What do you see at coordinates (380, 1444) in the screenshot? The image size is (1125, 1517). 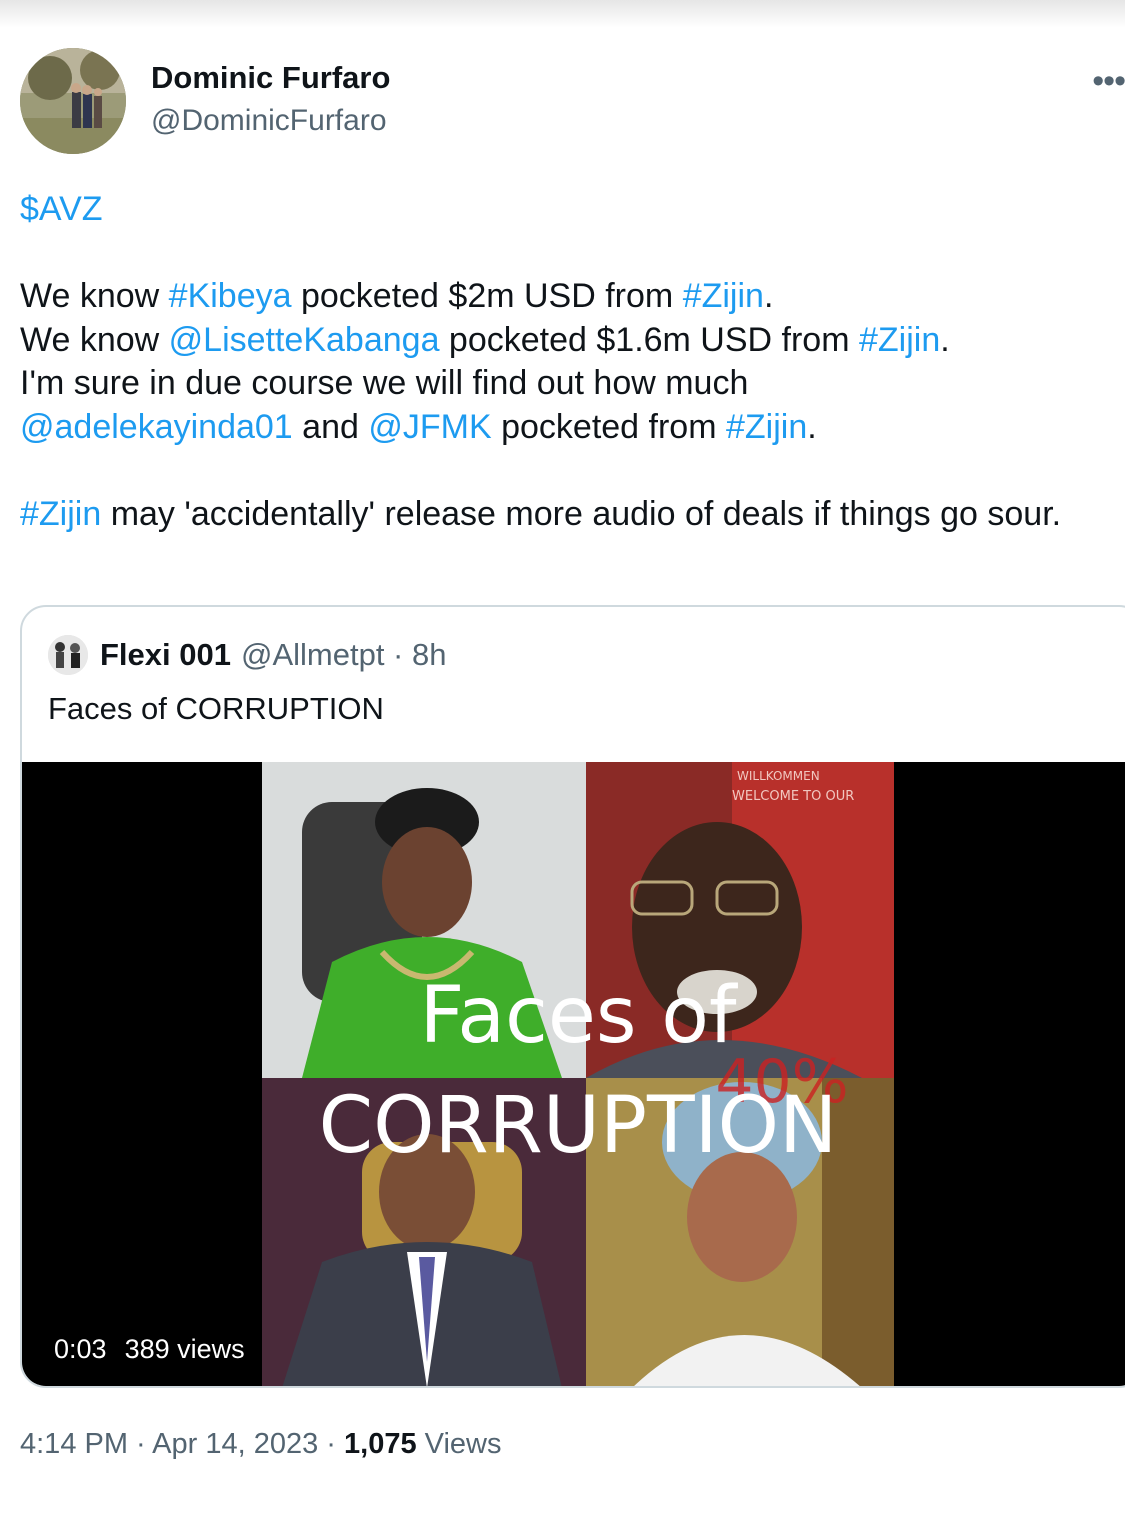 I see `views-count: 1,075` at bounding box center [380, 1444].